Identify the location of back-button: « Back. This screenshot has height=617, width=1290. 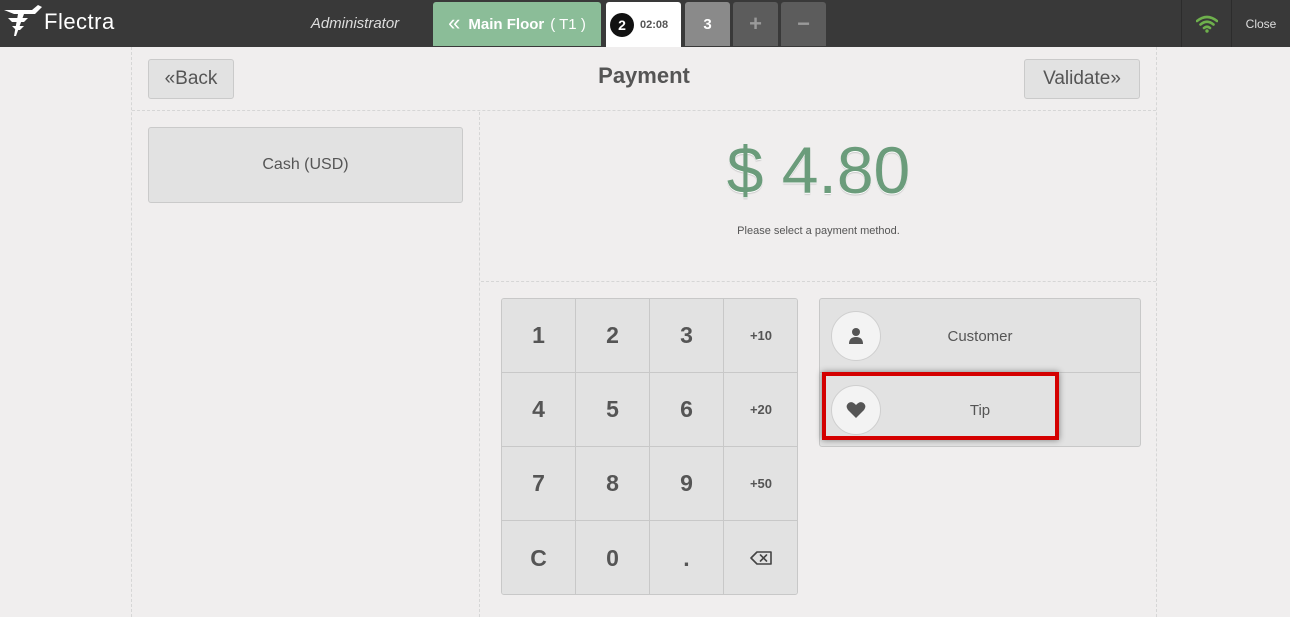
(191, 79).